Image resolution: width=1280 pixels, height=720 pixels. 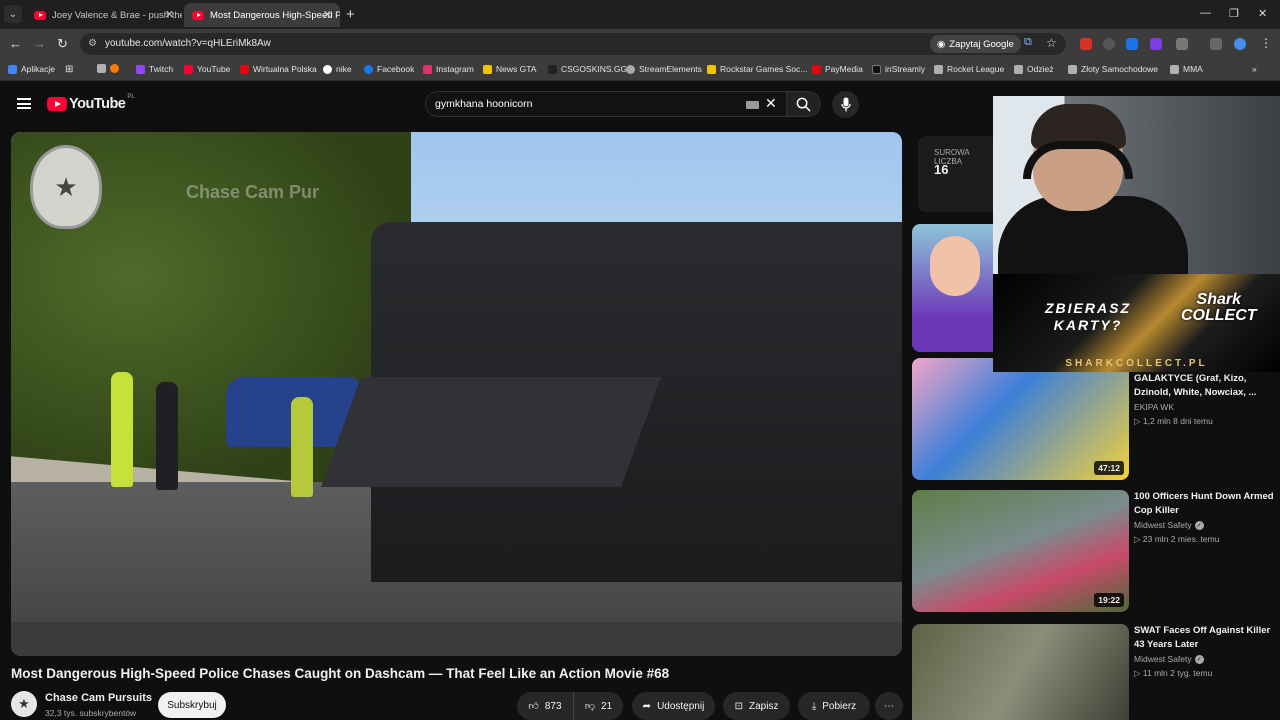 I want to click on video-frame-officer, so click(x=122, y=429).